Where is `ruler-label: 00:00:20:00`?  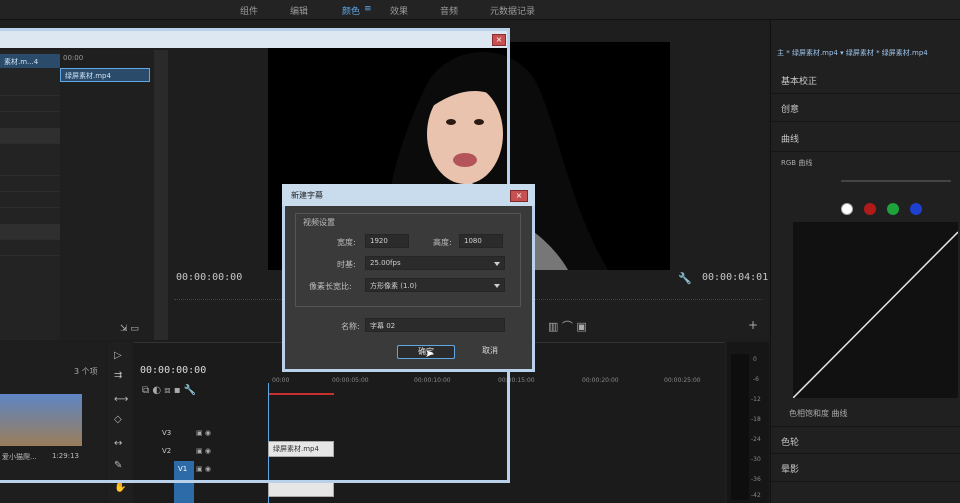 ruler-label: 00:00:20:00 is located at coordinates (600, 380).